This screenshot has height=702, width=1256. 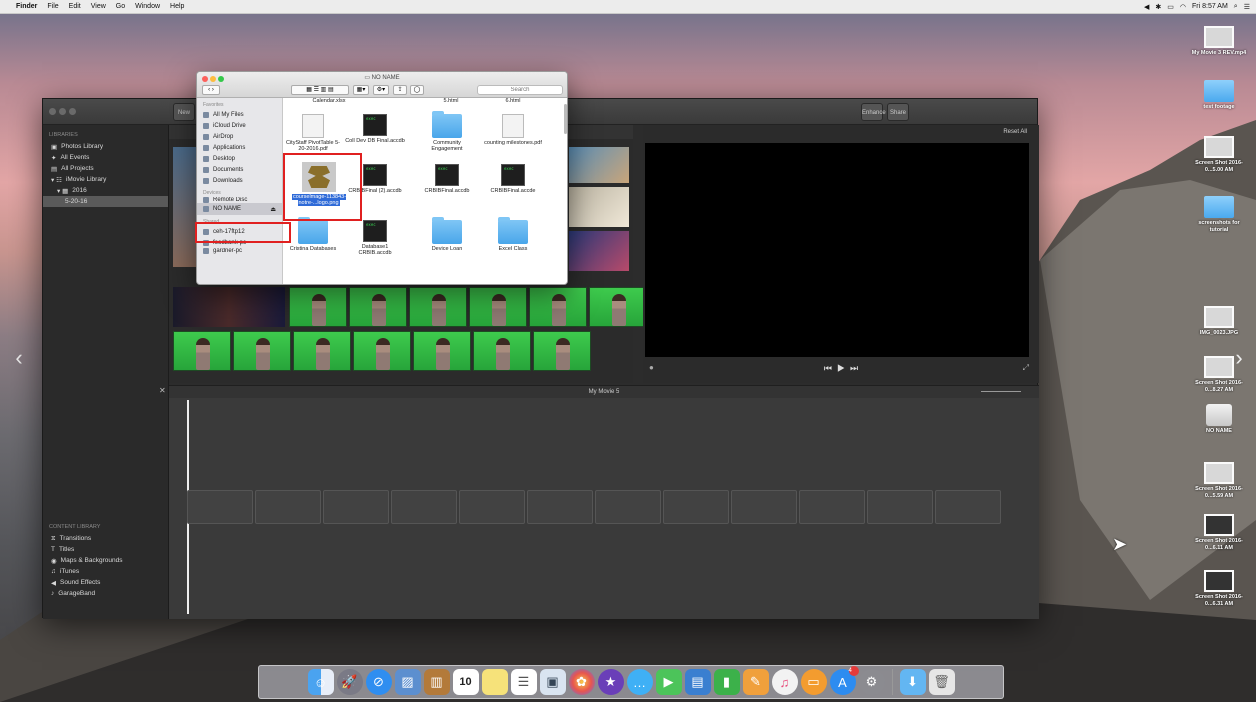 I want to click on preview-doc-app-icon: ▣, so click(x=552, y=682).